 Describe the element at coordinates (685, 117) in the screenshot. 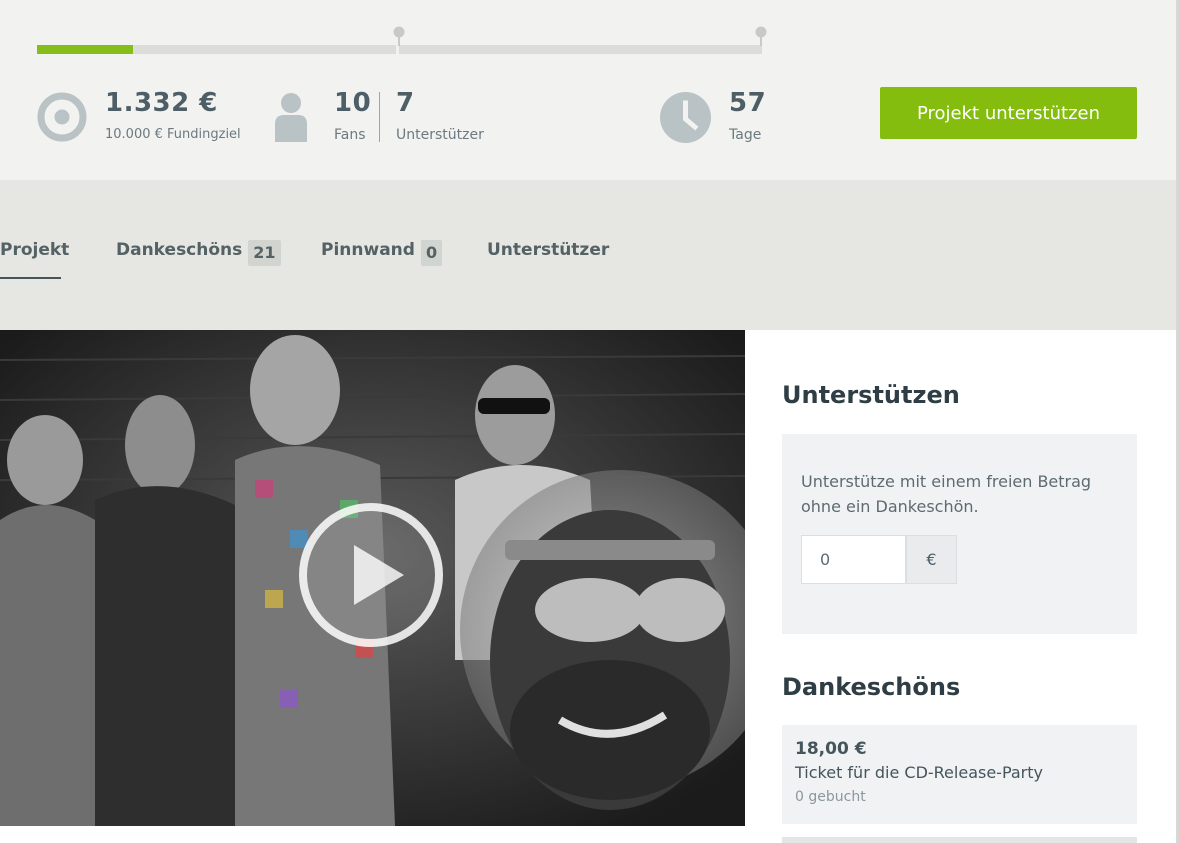

I see `clock-icon` at that location.